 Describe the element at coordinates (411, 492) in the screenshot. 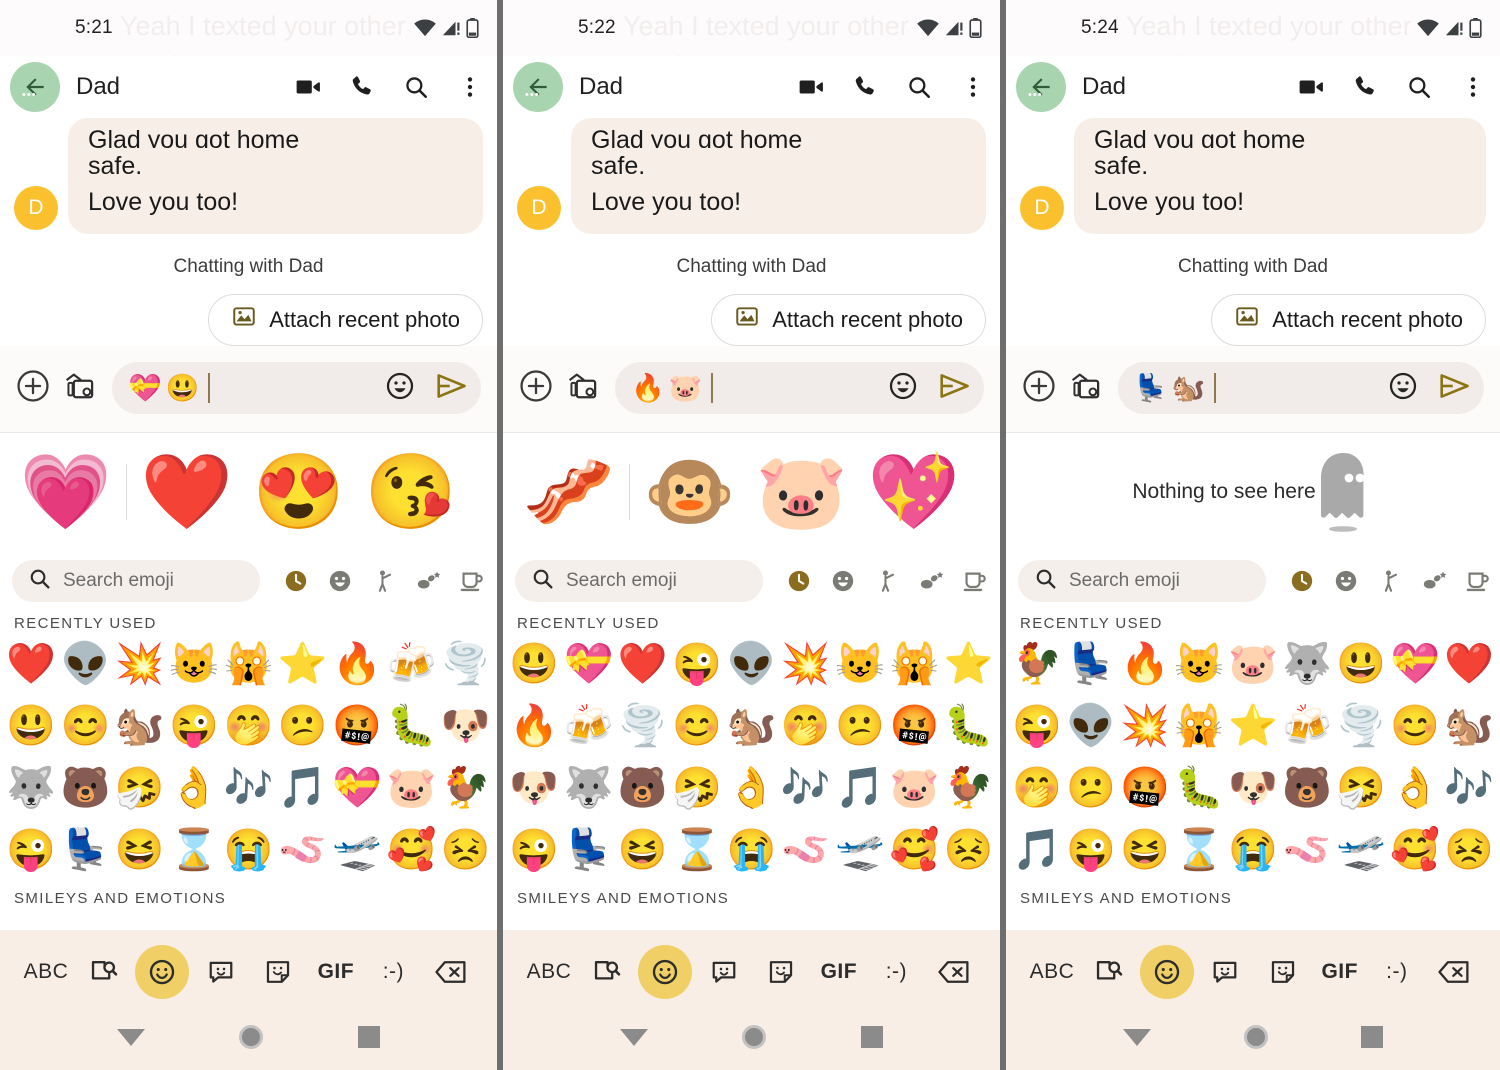

I see `emoji-kitchen-suggestion: 😘` at that location.